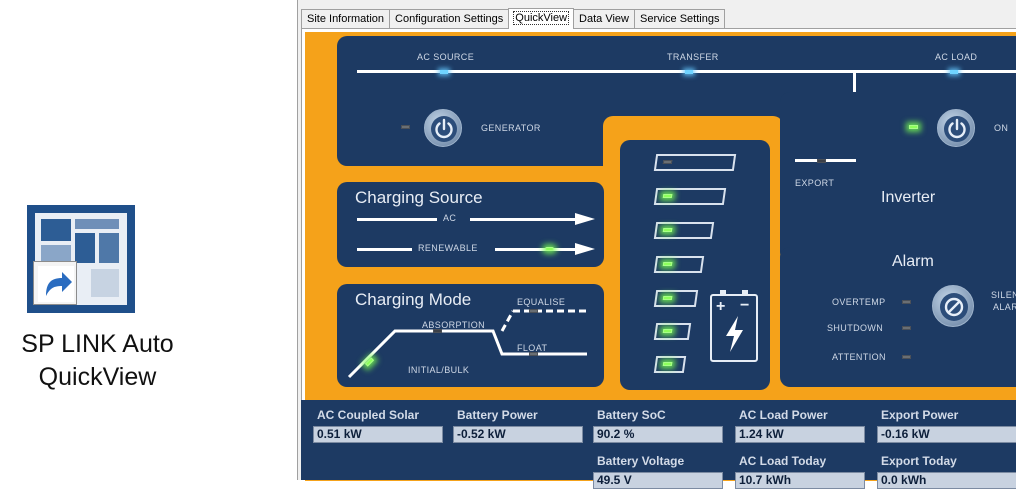 The image size is (1016, 489). Describe the element at coordinates (783, 415) in the screenshot. I see `ac-load-power-label: AC Load Power` at that location.